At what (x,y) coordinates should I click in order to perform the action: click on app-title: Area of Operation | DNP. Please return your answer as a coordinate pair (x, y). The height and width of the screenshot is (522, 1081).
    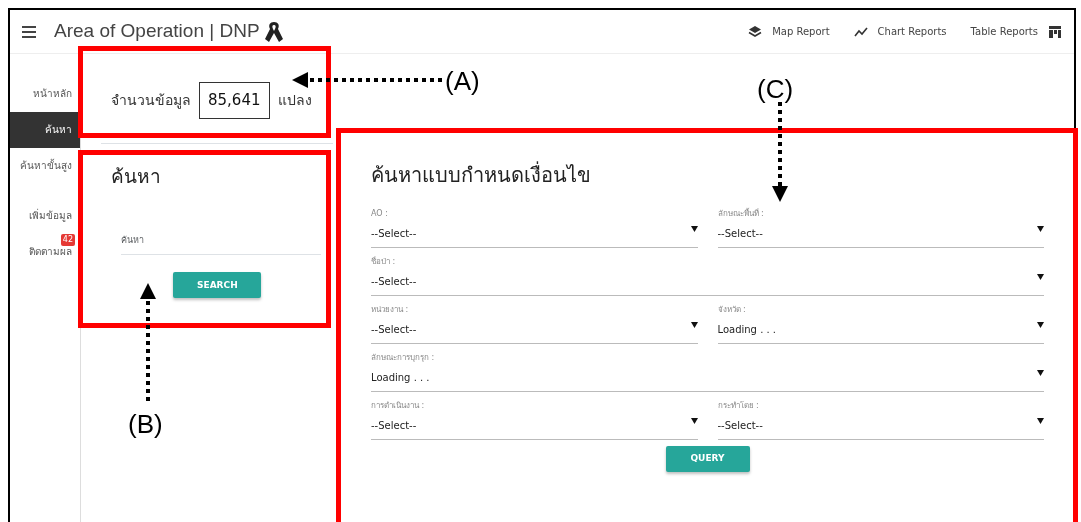
    Looking at the image, I should click on (157, 31).